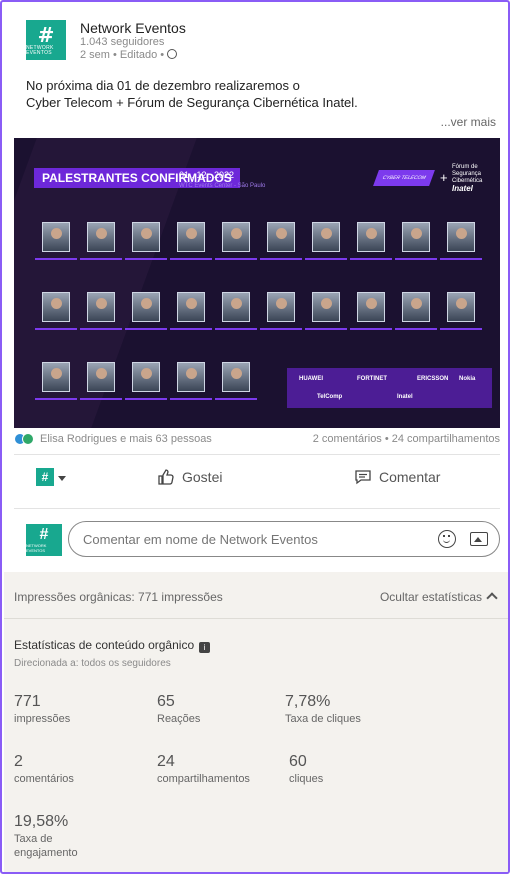 The height and width of the screenshot is (874, 510). What do you see at coordinates (203, 779) in the screenshot?
I see `stat-label: compartilhamentos` at bounding box center [203, 779].